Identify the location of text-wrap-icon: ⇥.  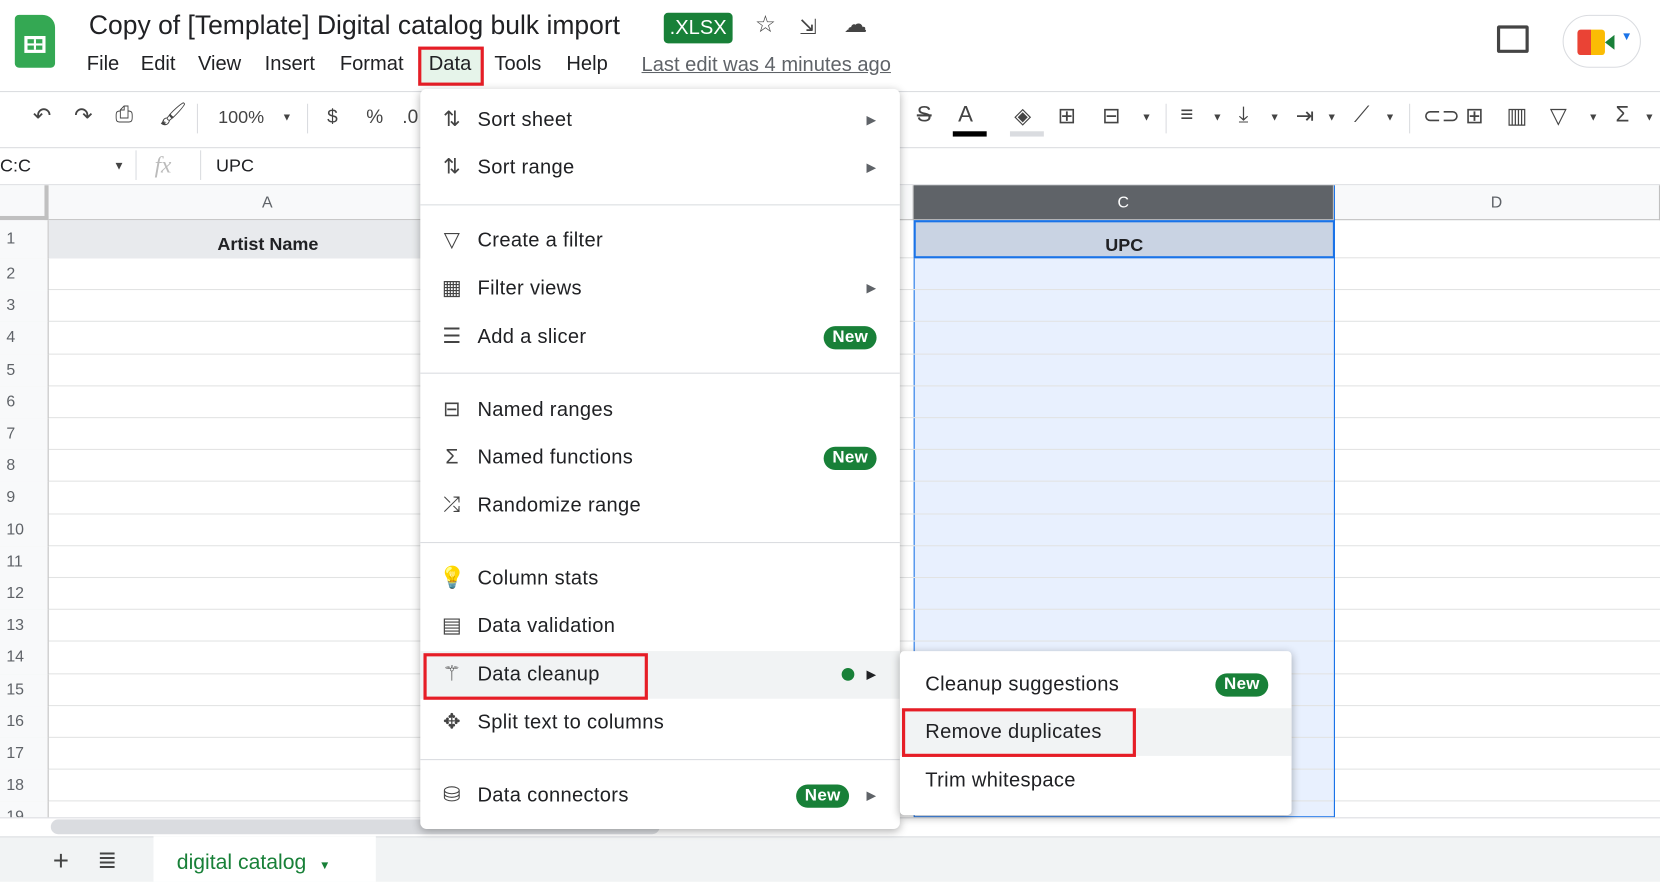
(1305, 116).